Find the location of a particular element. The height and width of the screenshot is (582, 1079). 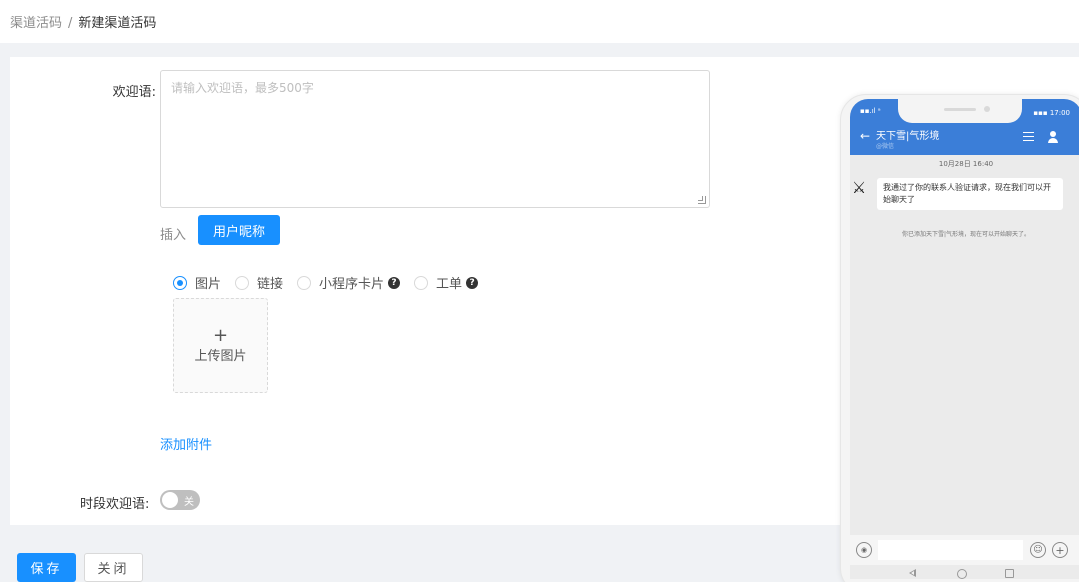

arrow-left-icon: ← is located at coordinates (865, 136).